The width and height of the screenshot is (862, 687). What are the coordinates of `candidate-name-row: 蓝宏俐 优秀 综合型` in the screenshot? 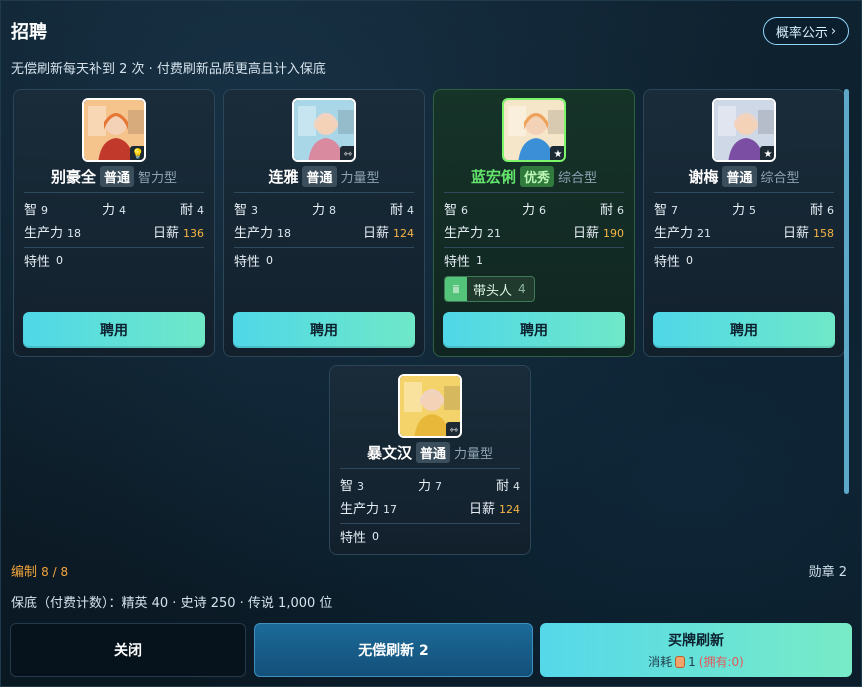 It's located at (534, 176).